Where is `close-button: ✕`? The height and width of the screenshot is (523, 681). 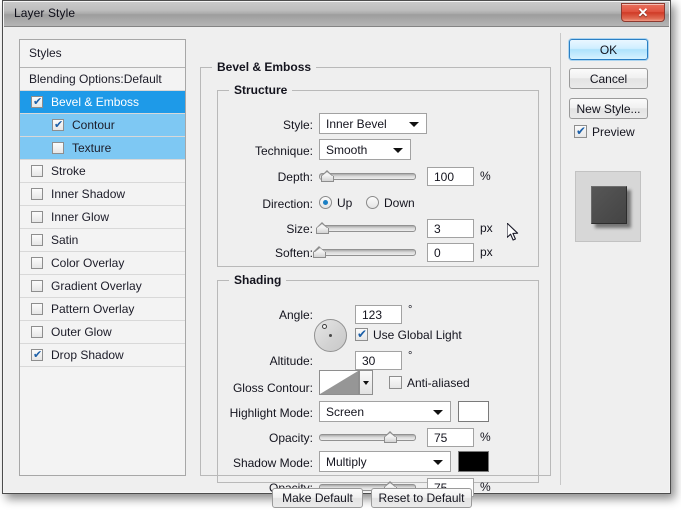 close-button: ✕ is located at coordinates (643, 12).